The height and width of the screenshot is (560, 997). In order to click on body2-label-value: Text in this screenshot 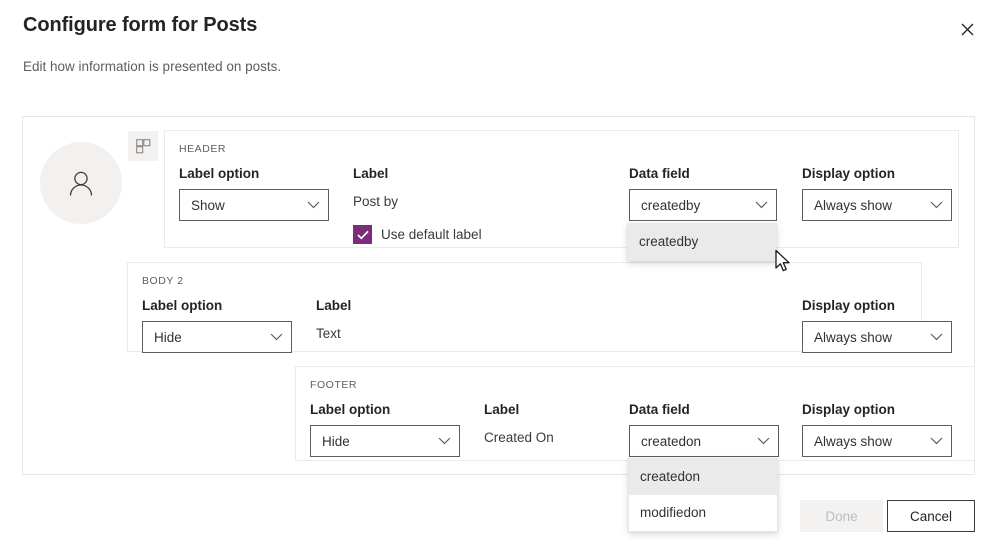, I will do `click(328, 333)`.